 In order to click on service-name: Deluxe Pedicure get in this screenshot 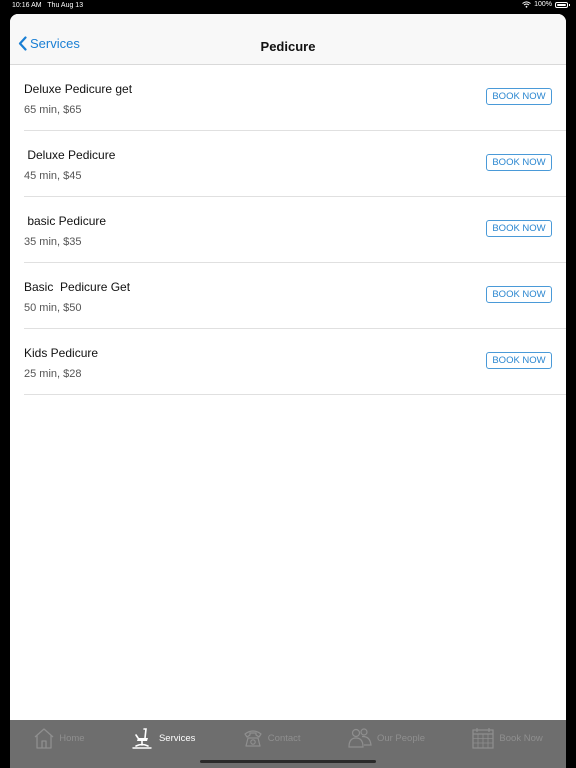, I will do `click(78, 89)`.